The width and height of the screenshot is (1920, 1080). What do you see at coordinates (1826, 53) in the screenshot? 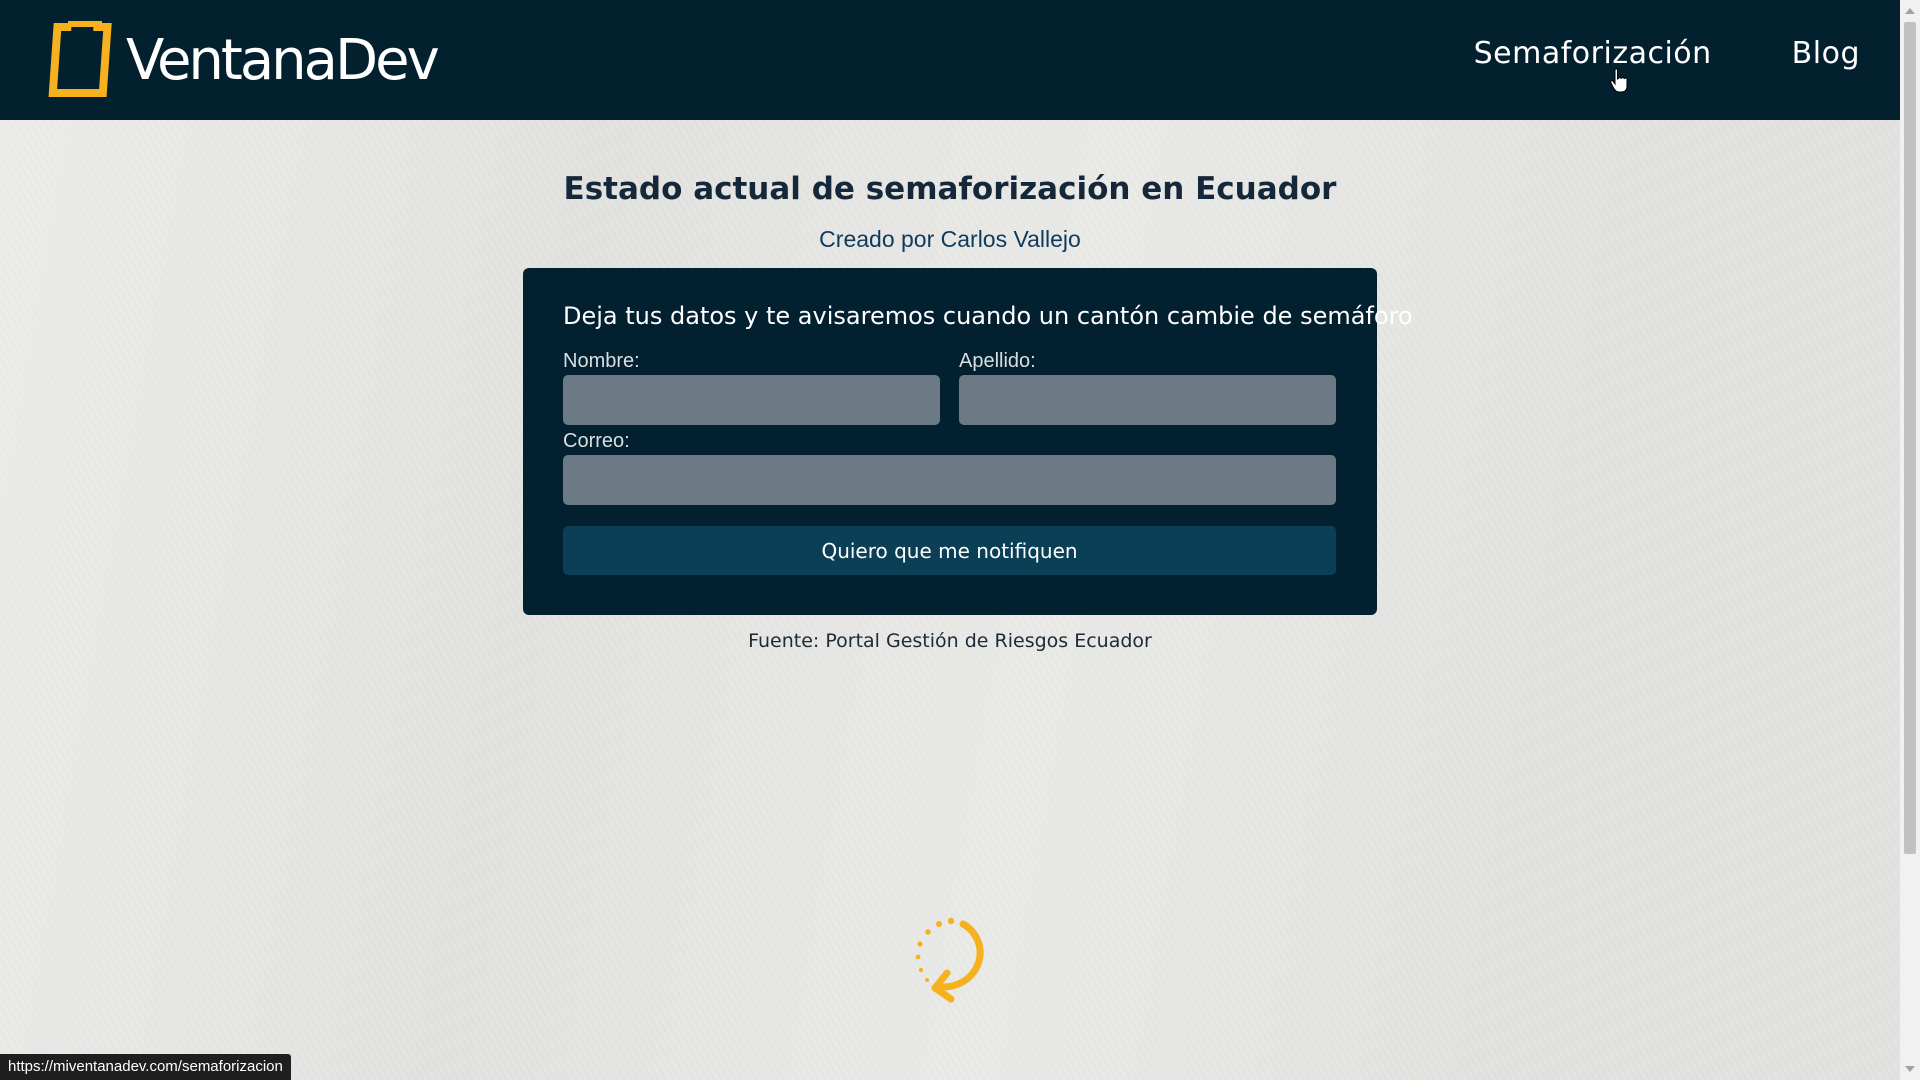
I see `nav-link-blog: Blog` at bounding box center [1826, 53].